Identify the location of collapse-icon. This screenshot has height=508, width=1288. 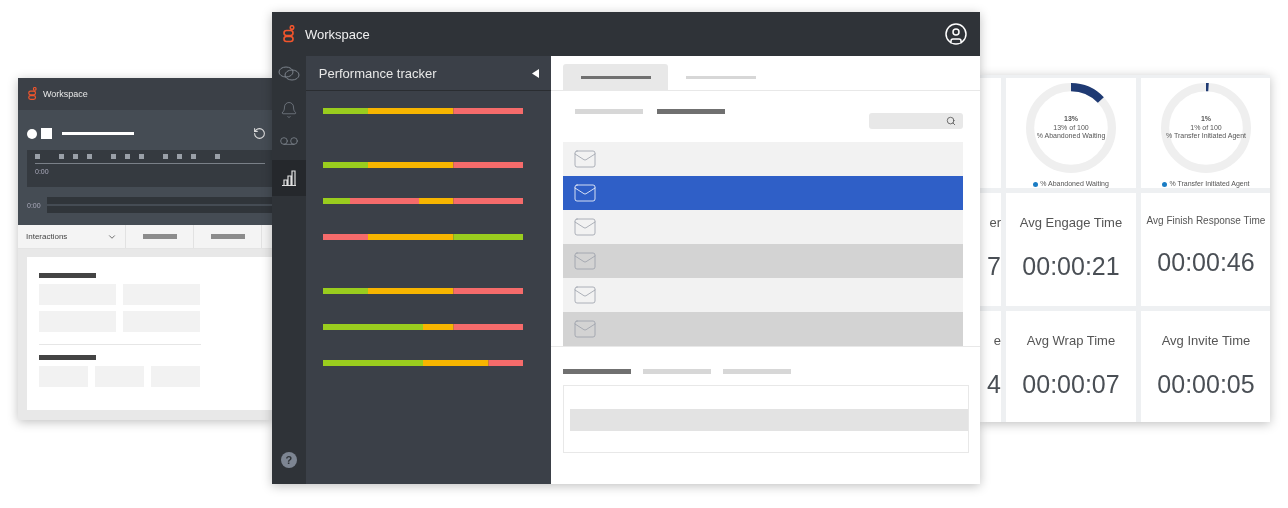
(535, 73).